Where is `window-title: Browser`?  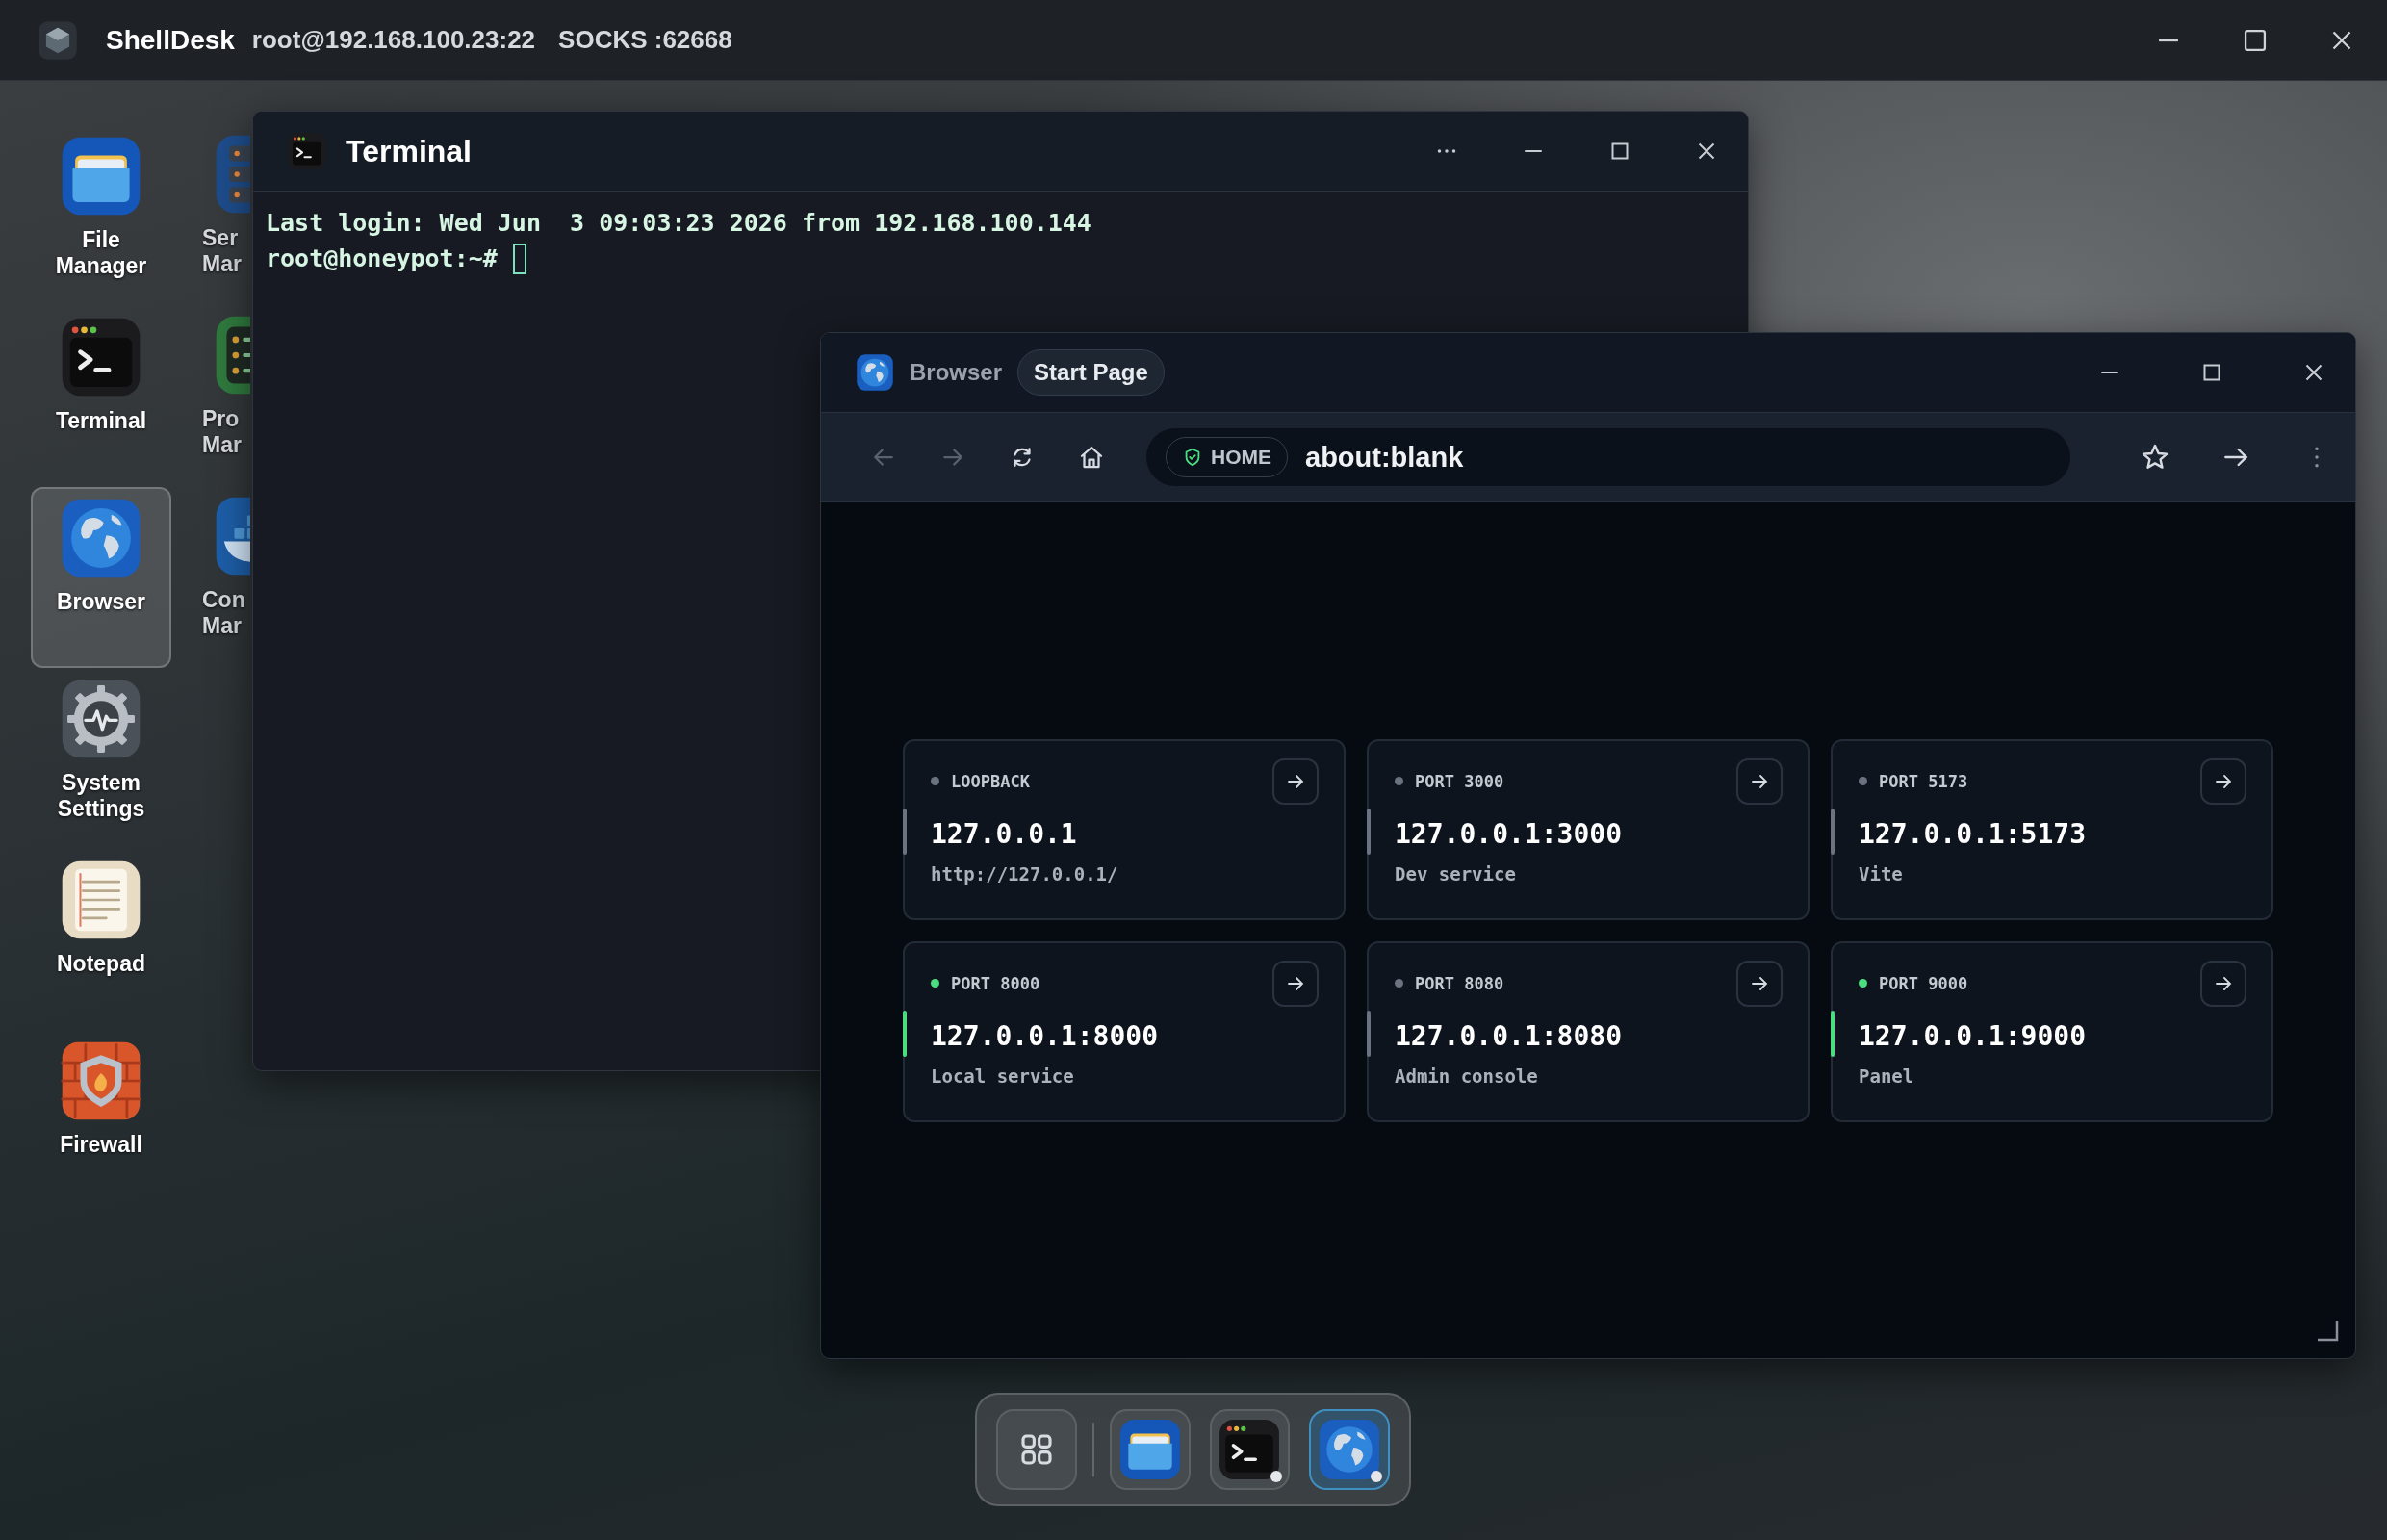
window-title: Browser is located at coordinates (956, 372).